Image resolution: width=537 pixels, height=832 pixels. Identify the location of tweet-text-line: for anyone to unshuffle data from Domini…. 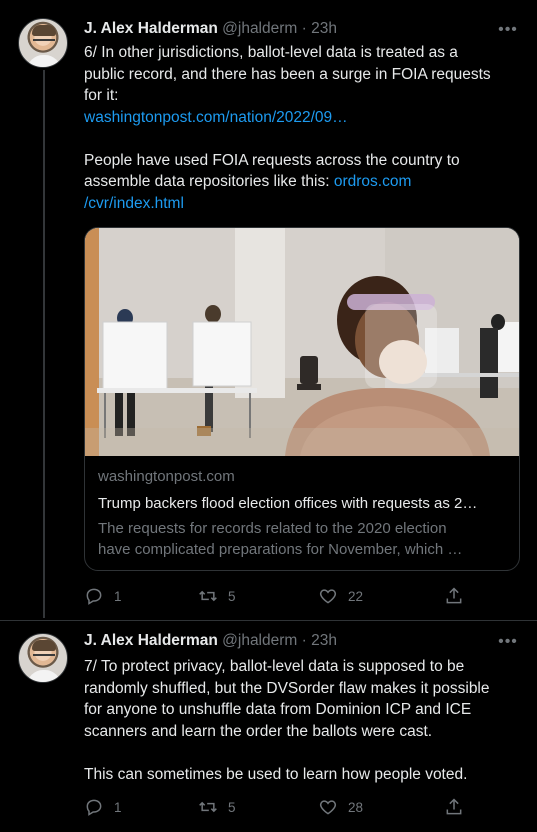
(278, 709).